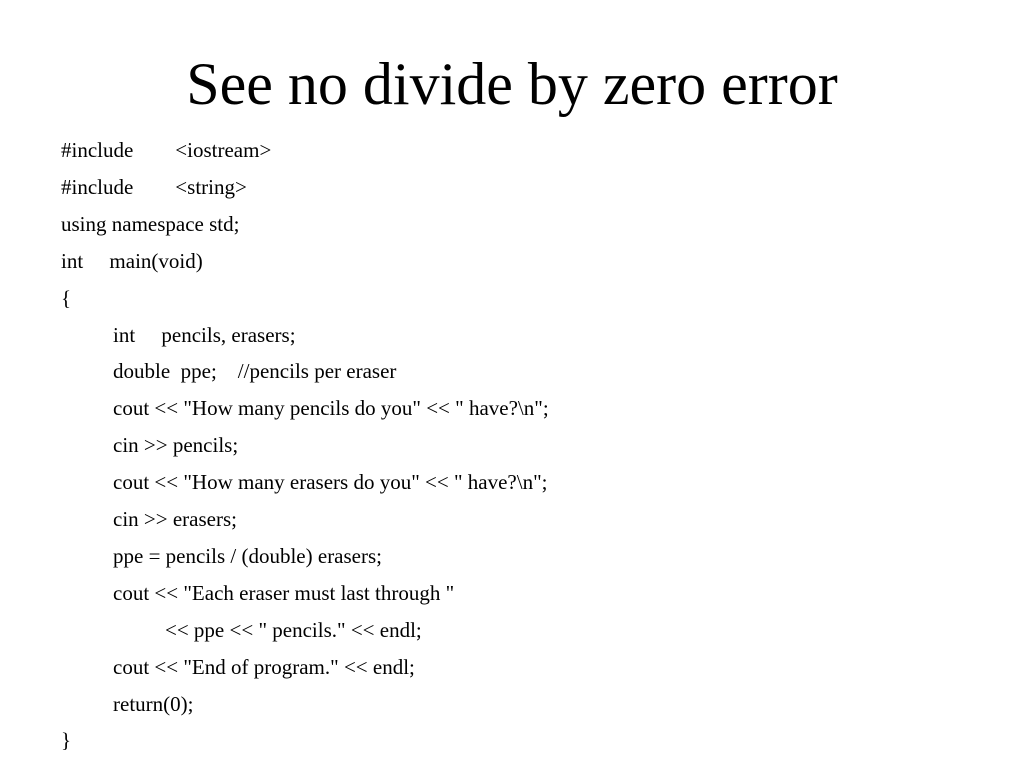 This screenshot has height=768, width=1024. Describe the element at coordinates (176, 445) in the screenshot. I see `code-line: cin >> pencils;` at that location.